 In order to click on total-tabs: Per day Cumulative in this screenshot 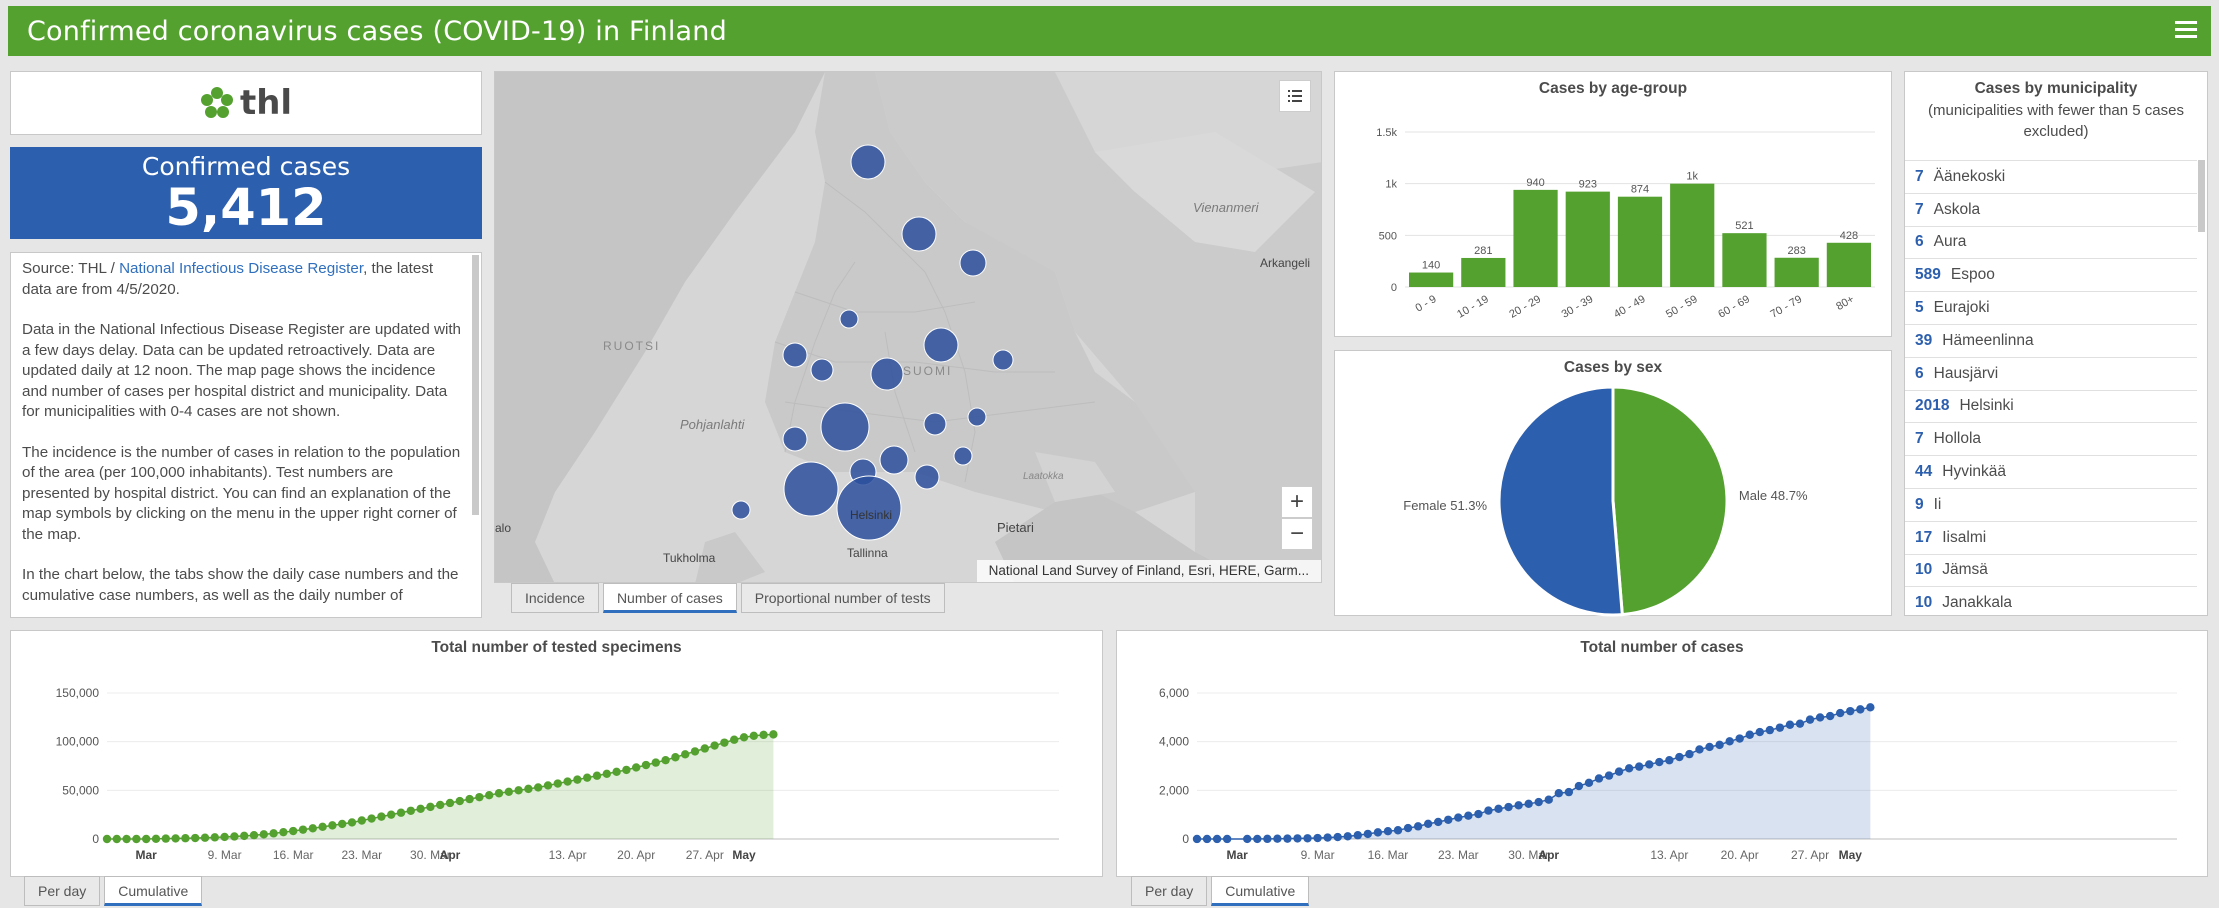, I will do `click(1222, 891)`.